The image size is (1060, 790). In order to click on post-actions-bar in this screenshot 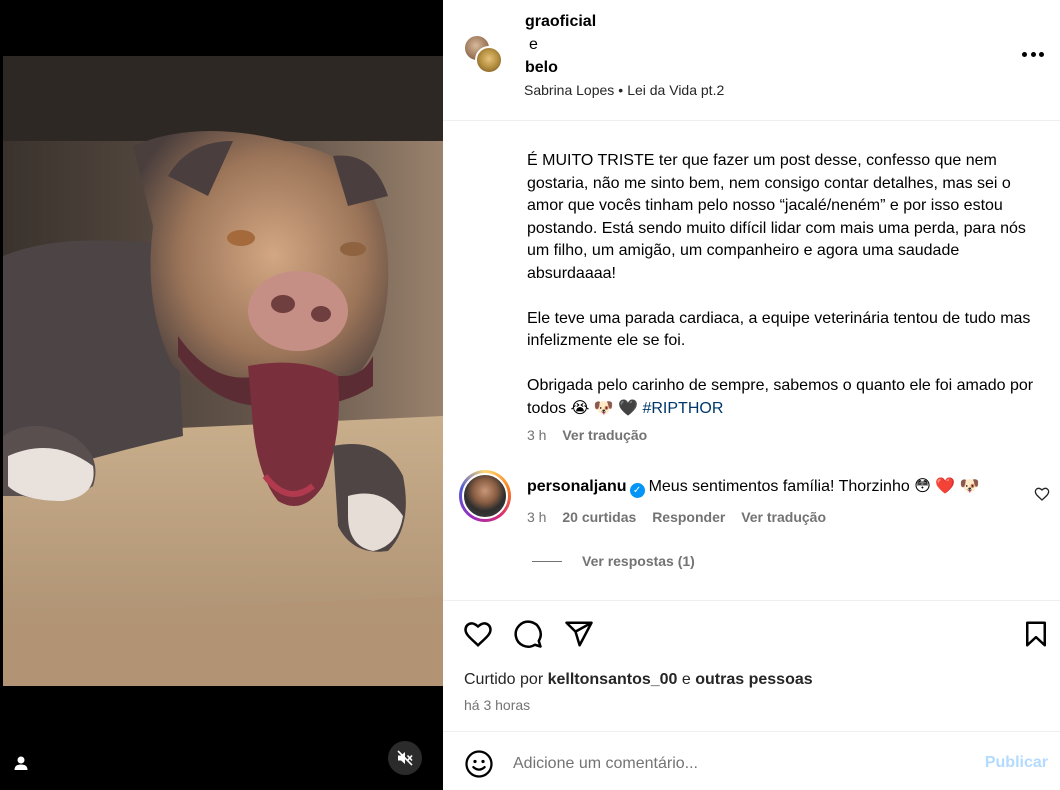, I will do `click(751, 634)`.